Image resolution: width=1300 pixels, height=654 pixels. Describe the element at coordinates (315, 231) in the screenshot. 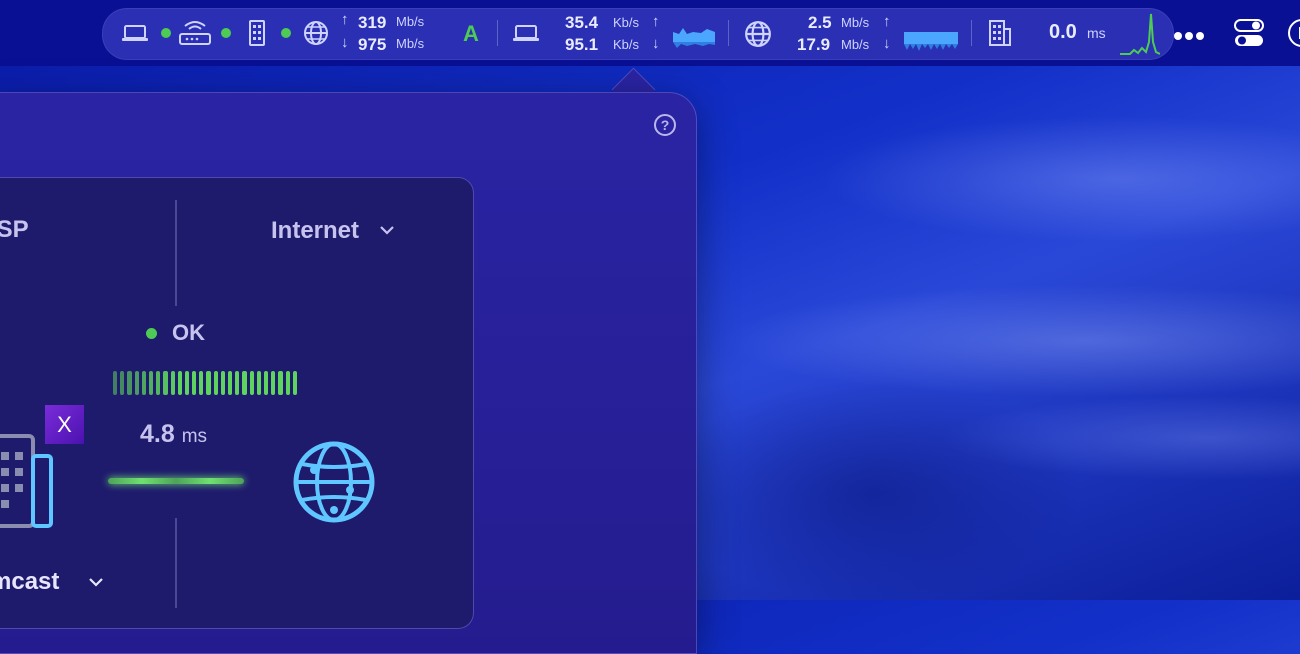

I see `internet-column-header: Internet` at that location.